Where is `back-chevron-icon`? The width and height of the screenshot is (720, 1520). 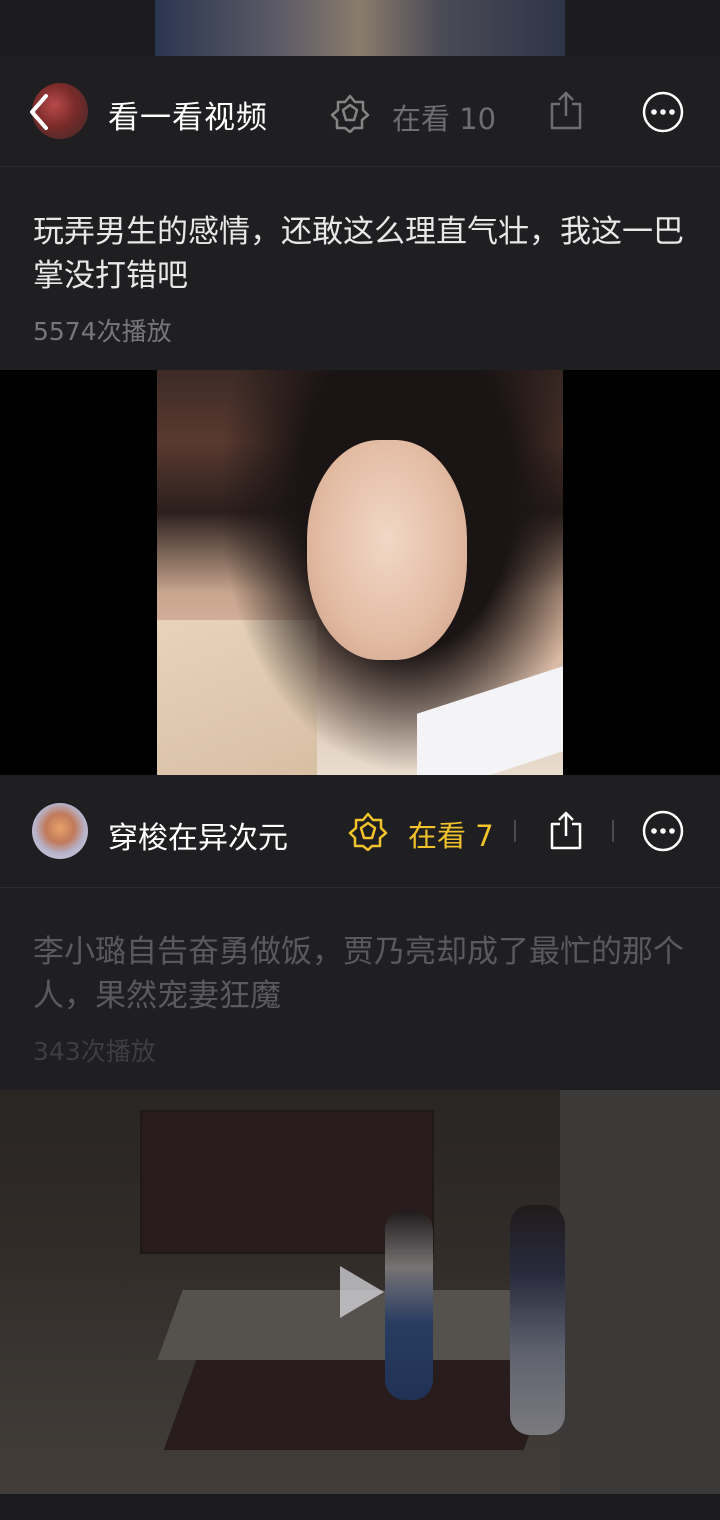
back-chevron-icon is located at coordinates (39, 112).